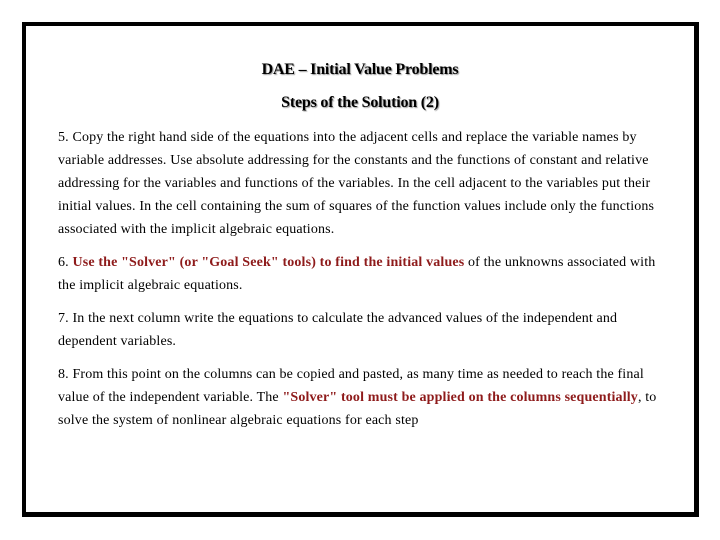 This screenshot has width=720, height=540. Describe the element at coordinates (63, 374) in the screenshot. I see `step-number: 8.` at that location.